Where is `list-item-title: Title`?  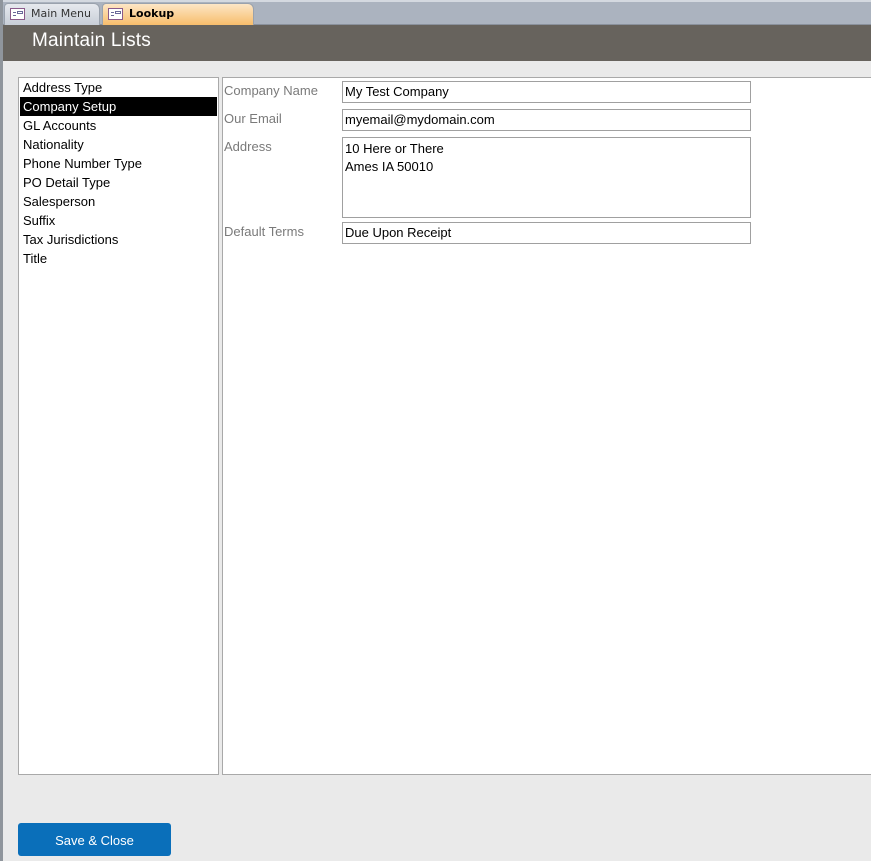
list-item-title: Title is located at coordinates (118, 258).